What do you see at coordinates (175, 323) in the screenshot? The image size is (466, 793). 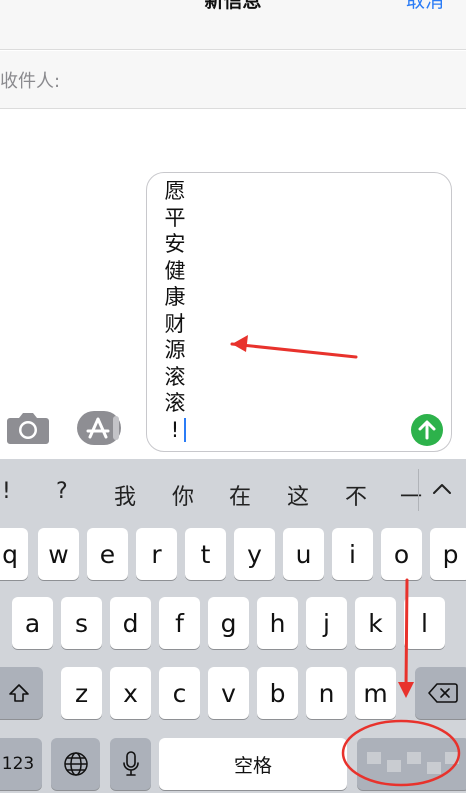 I see `message-char: 财` at bounding box center [175, 323].